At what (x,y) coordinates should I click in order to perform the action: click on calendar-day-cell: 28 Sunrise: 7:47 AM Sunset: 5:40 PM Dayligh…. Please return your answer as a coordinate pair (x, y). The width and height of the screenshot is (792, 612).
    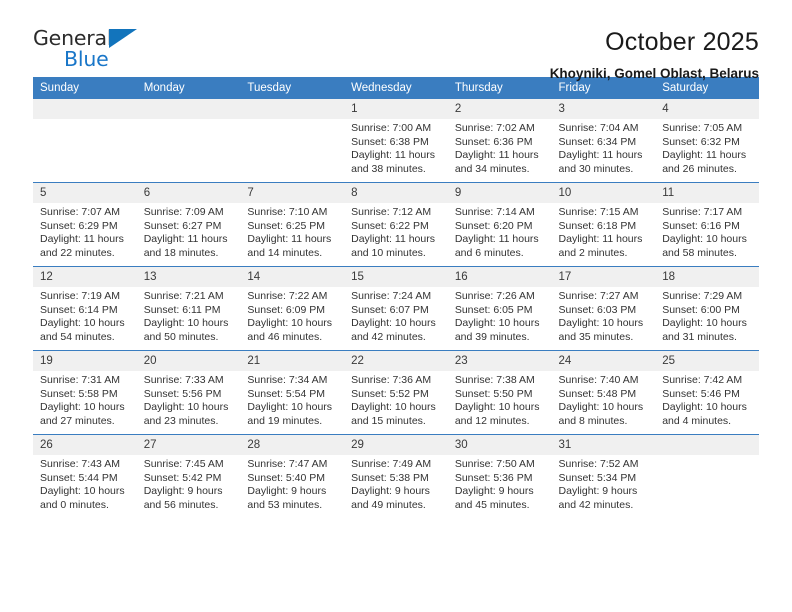
    Looking at the image, I should click on (292, 476).